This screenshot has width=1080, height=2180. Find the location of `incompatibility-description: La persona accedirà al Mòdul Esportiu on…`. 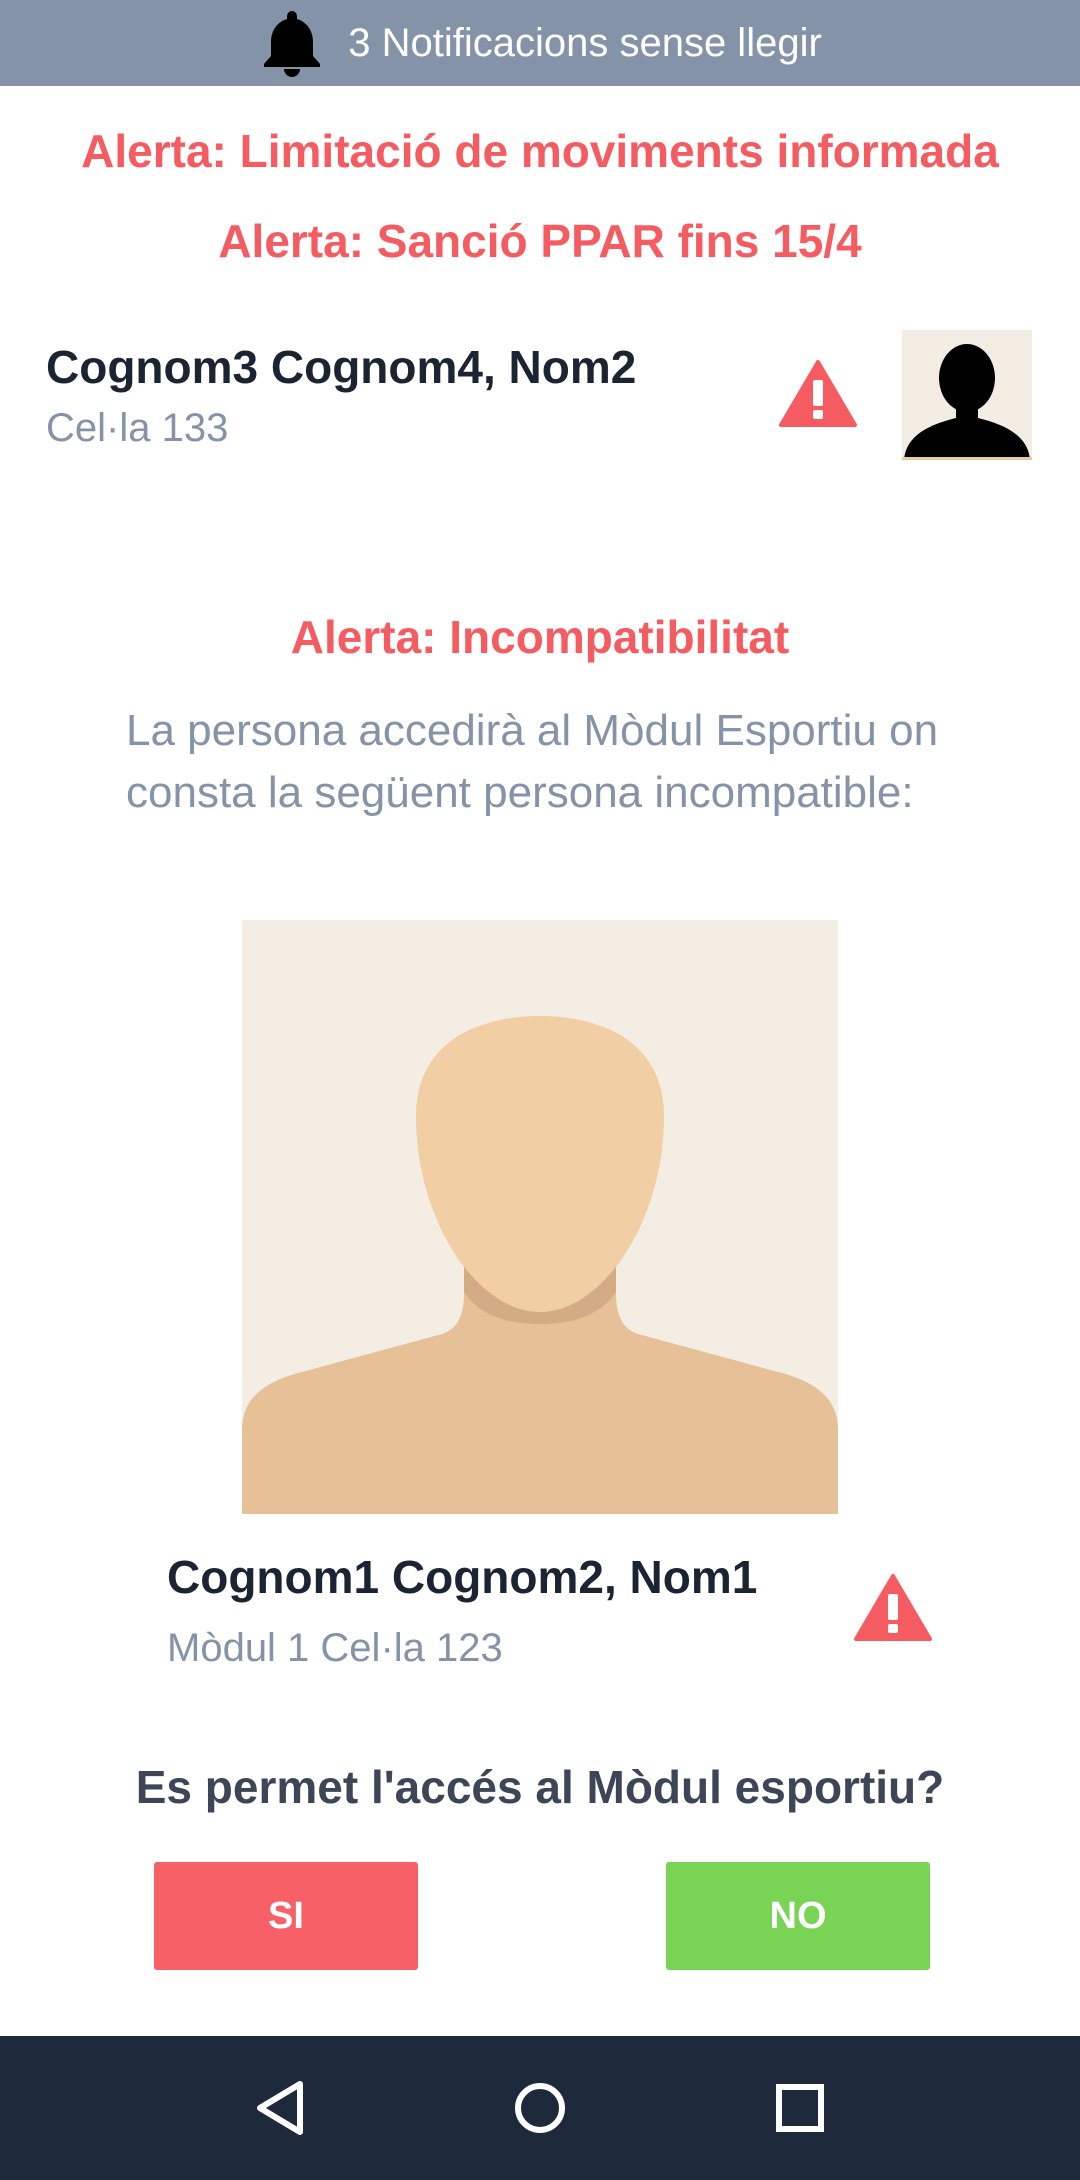

incompatibility-description: La persona accedirà al Mòdul Esportiu on… is located at coordinates (532, 761).